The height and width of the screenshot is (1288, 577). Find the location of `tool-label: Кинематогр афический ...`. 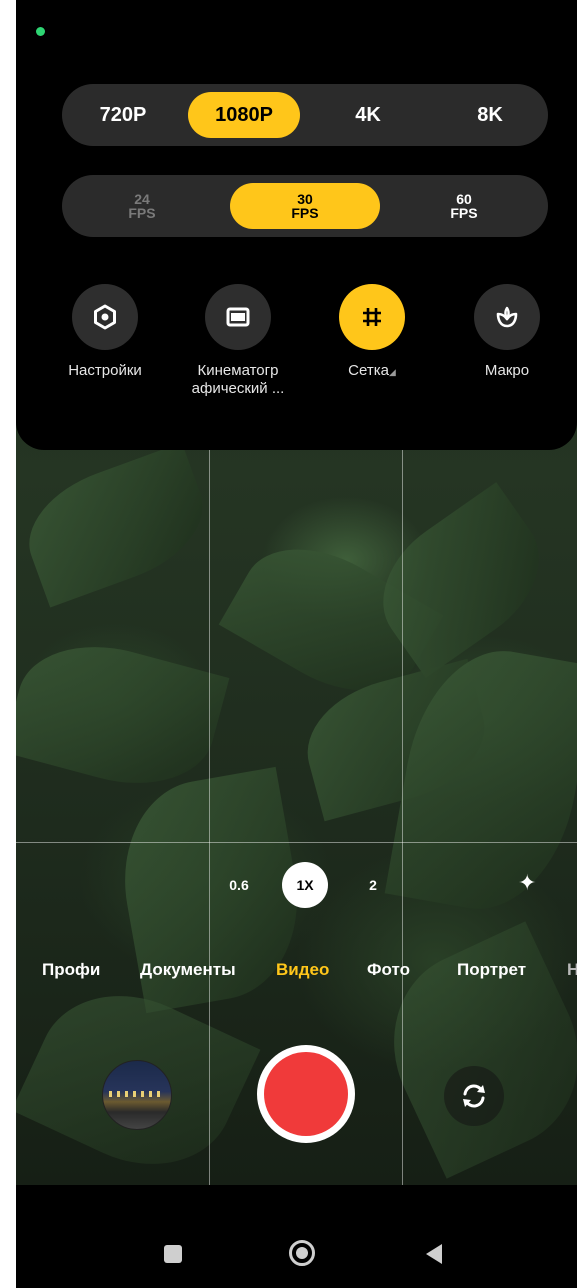

tool-label: Кинематогр афический ... is located at coordinates (238, 380).